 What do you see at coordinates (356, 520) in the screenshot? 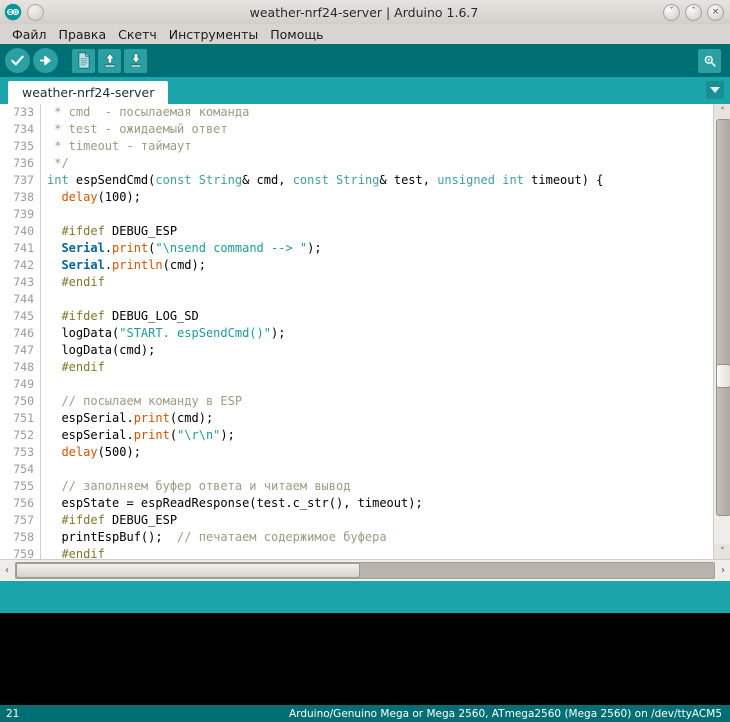
I see `code-line: 757 #ifdef DEBUG_ESP` at bounding box center [356, 520].